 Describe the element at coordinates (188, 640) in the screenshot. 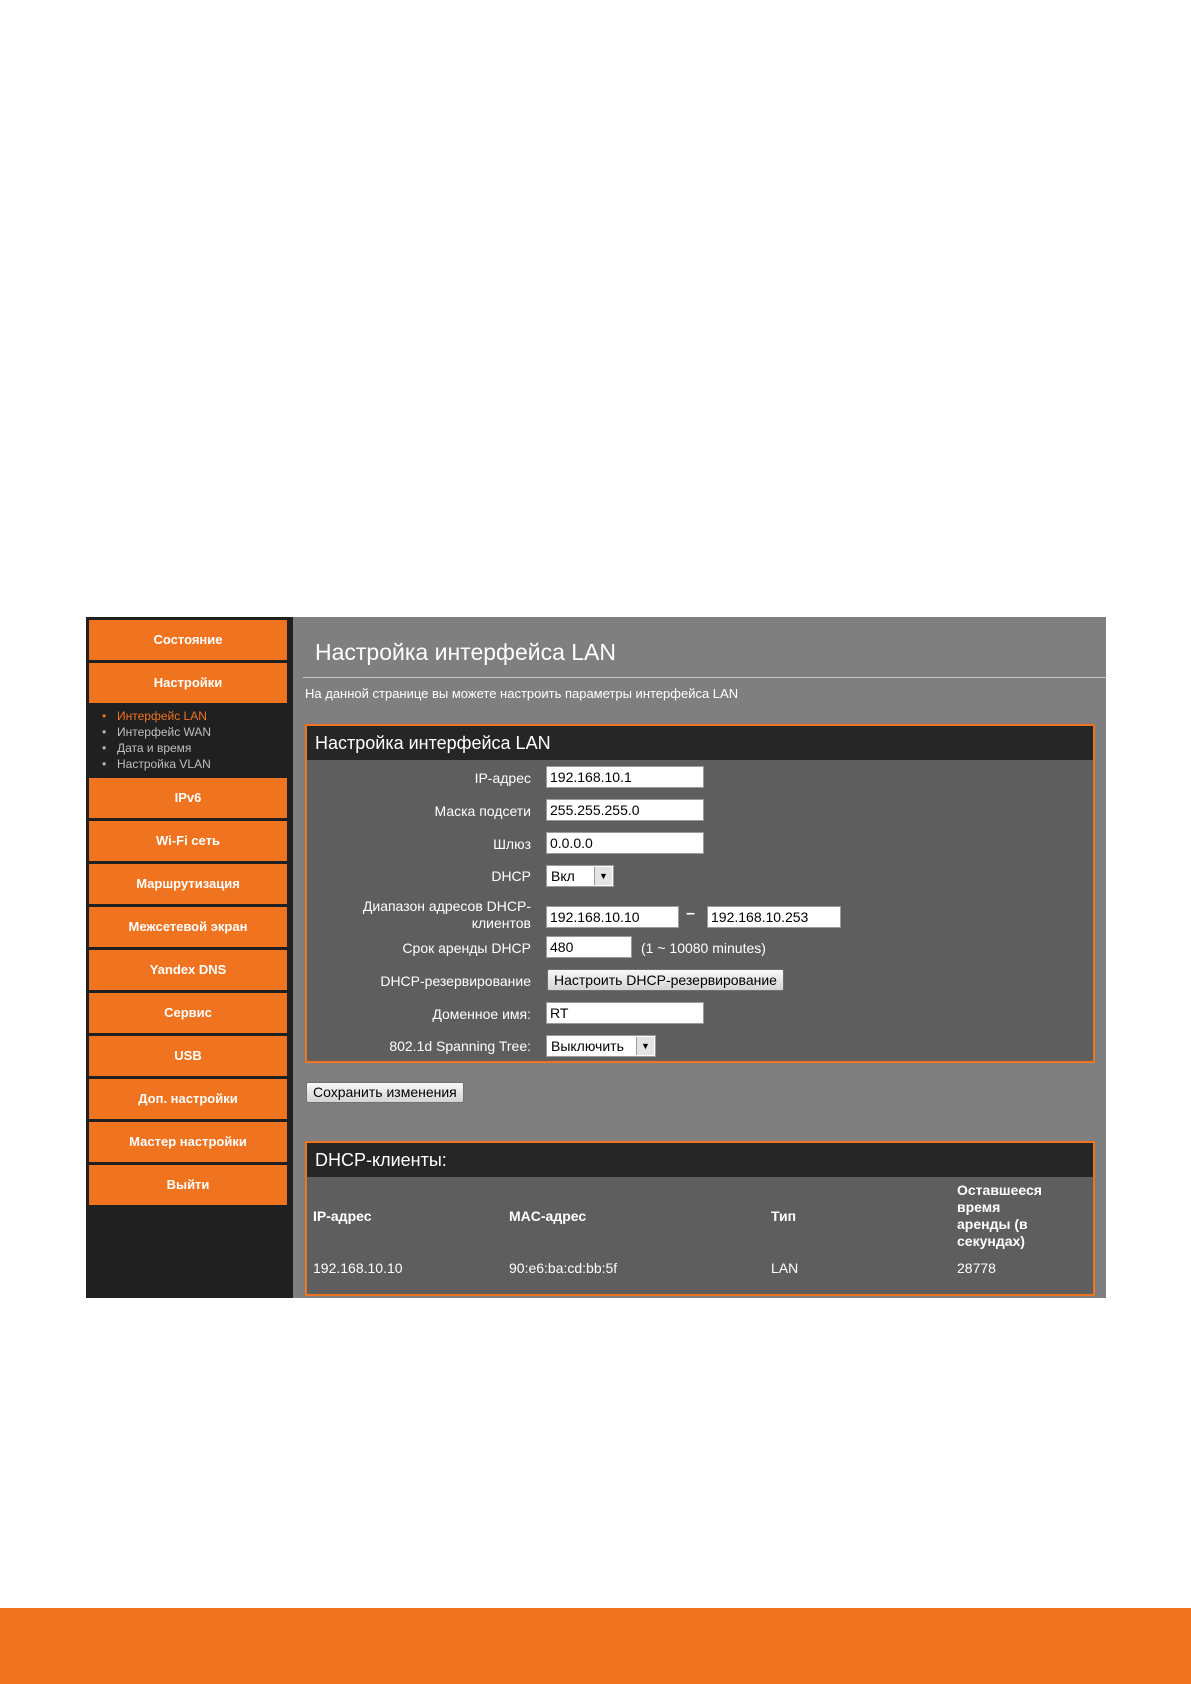

I see `nav-status-button: Состояние` at that location.